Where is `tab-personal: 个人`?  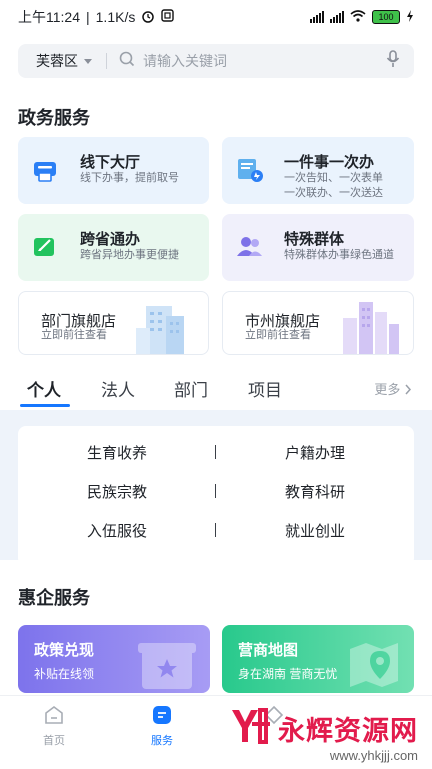 tab-personal: 个人 is located at coordinates (44, 388).